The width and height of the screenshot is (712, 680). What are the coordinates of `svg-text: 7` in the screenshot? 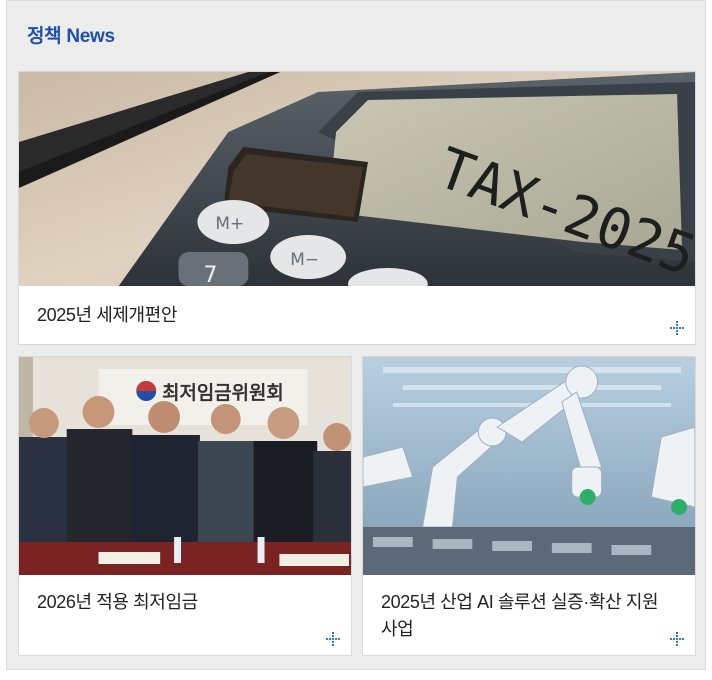 It's located at (210, 274).